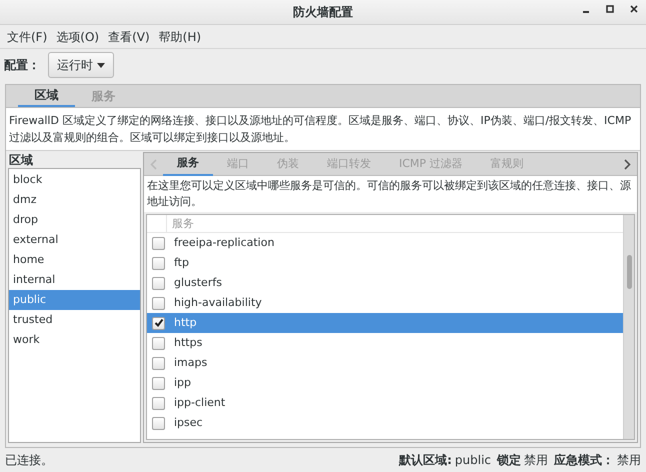 This screenshot has width=646, height=472. Describe the element at coordinates (385, 403) in the screenshot. I see `service-row: ipp-client` at that location.